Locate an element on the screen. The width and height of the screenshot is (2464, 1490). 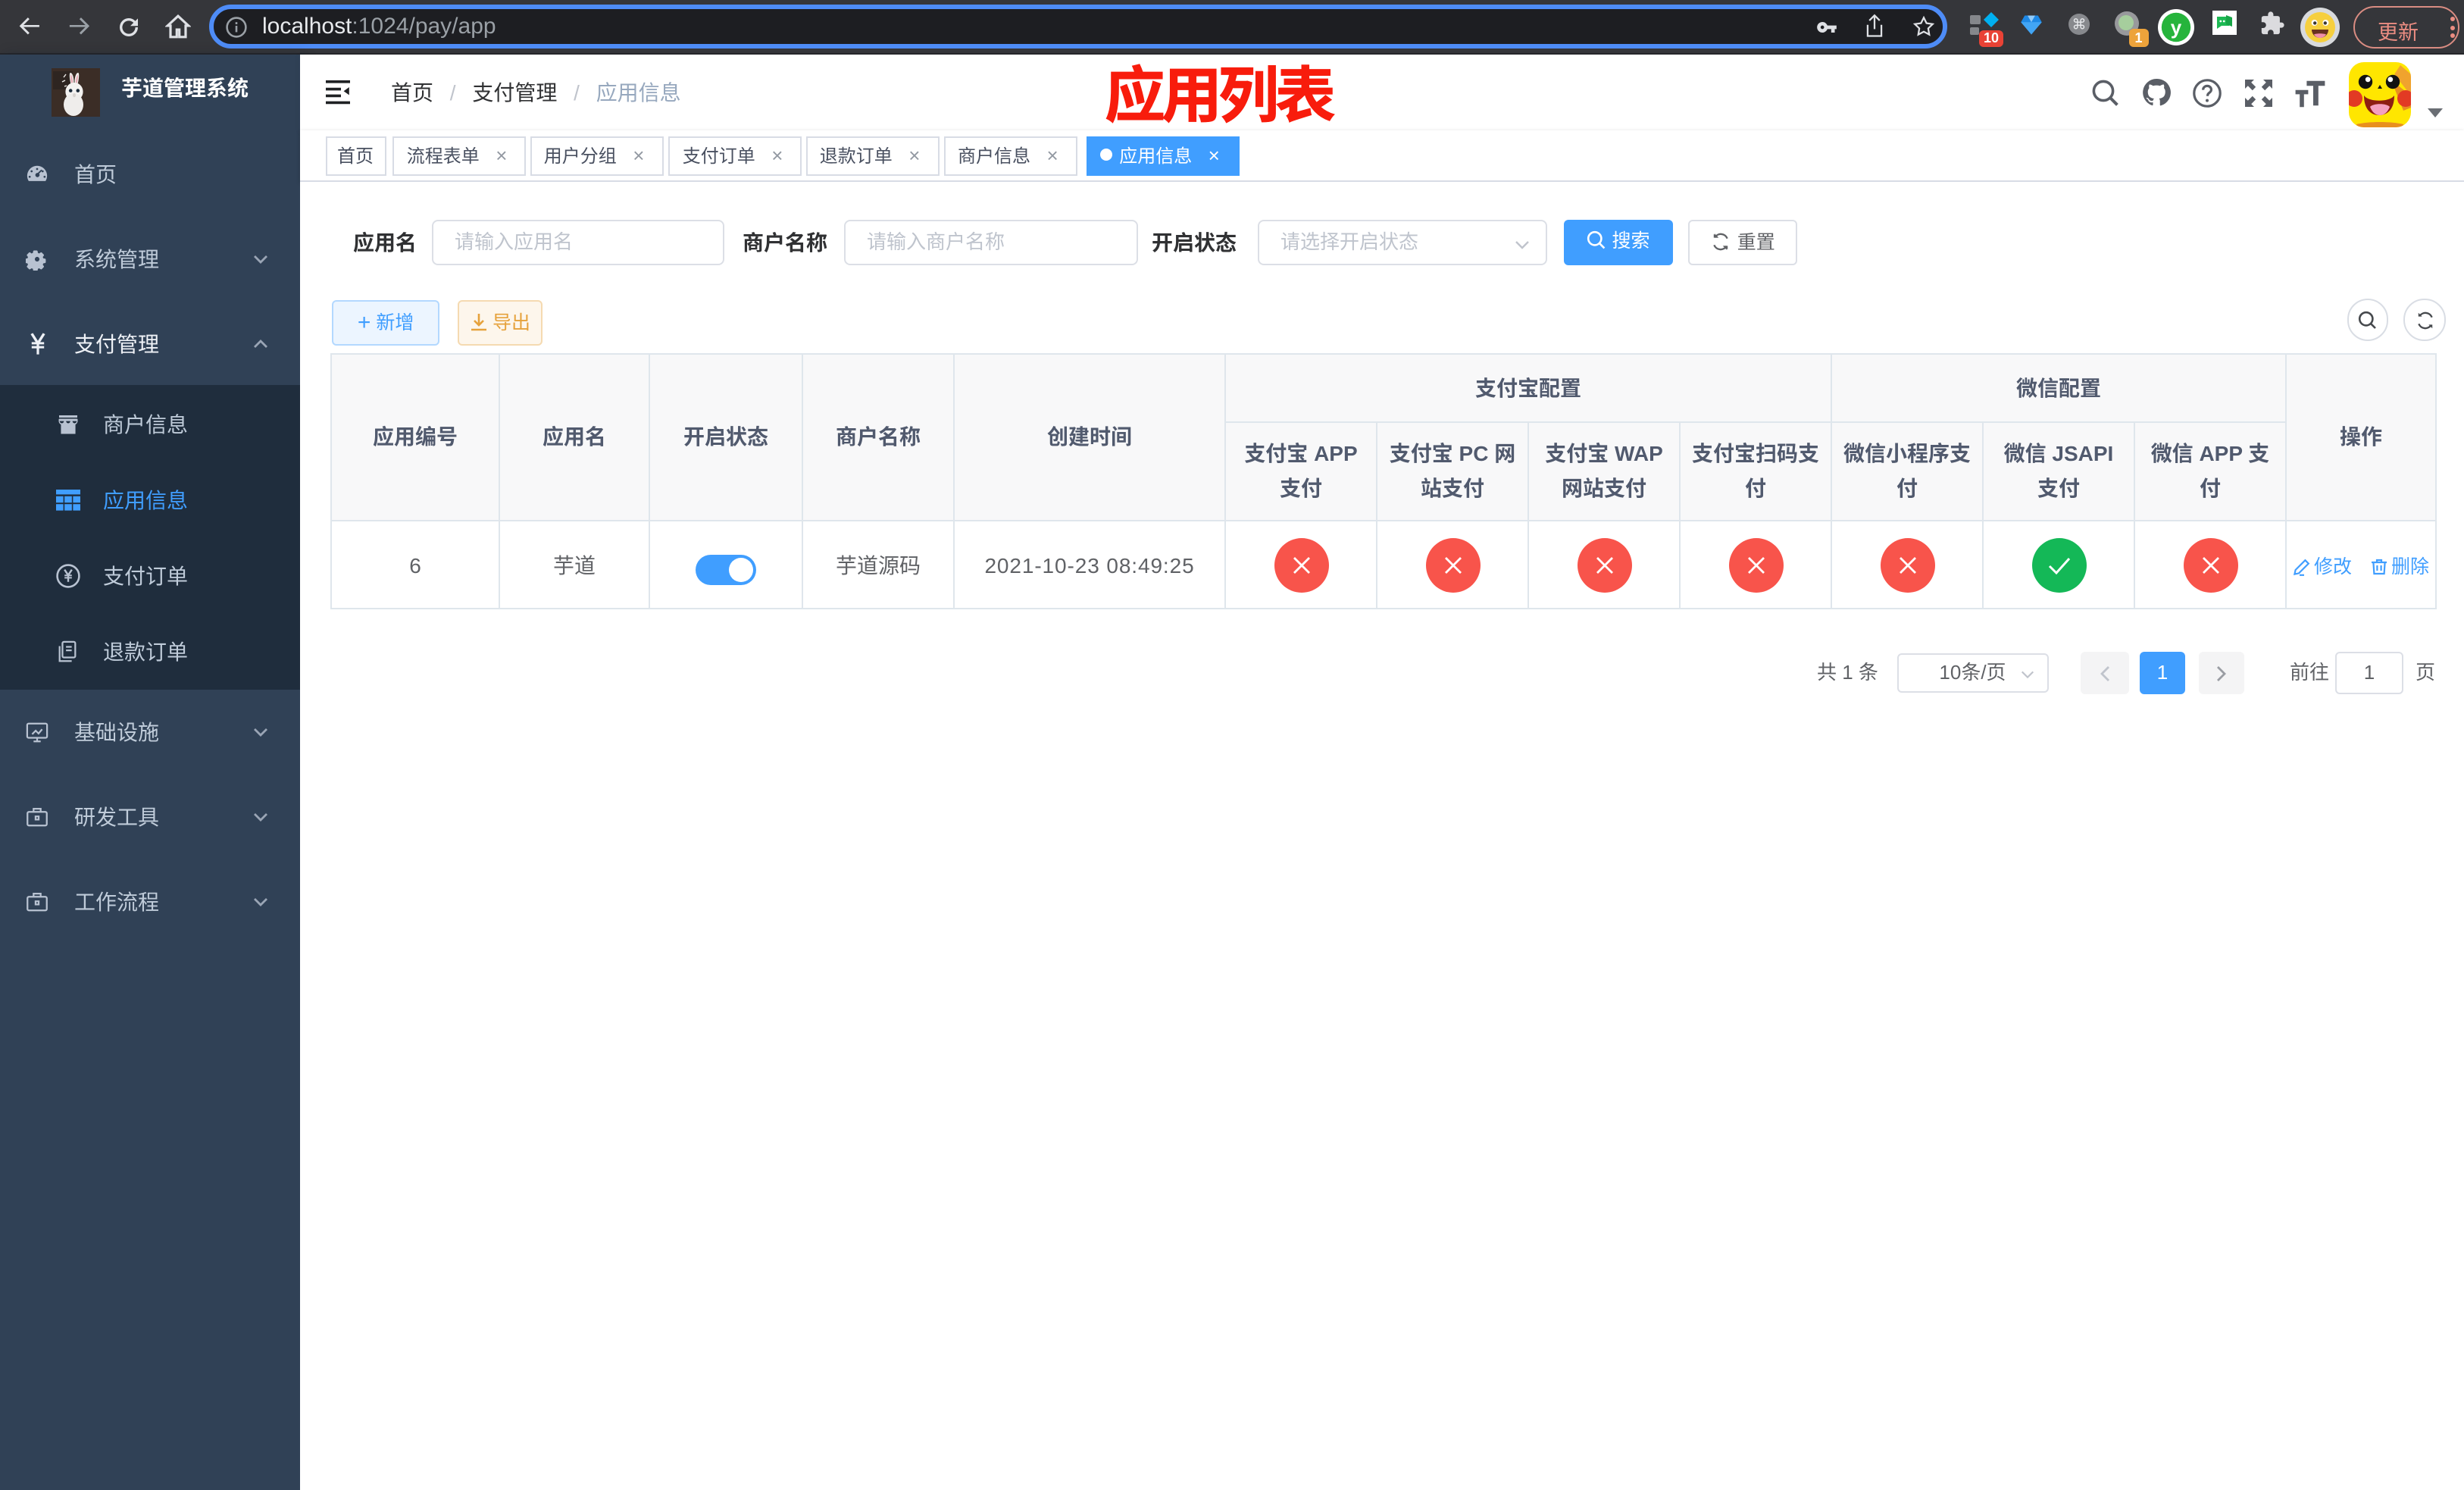
svg-text: y is located at coordinates (2176, 28).